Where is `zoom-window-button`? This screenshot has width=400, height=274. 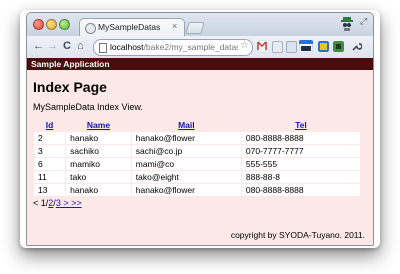 zoom-window-button is located at coordinates (64, 24).